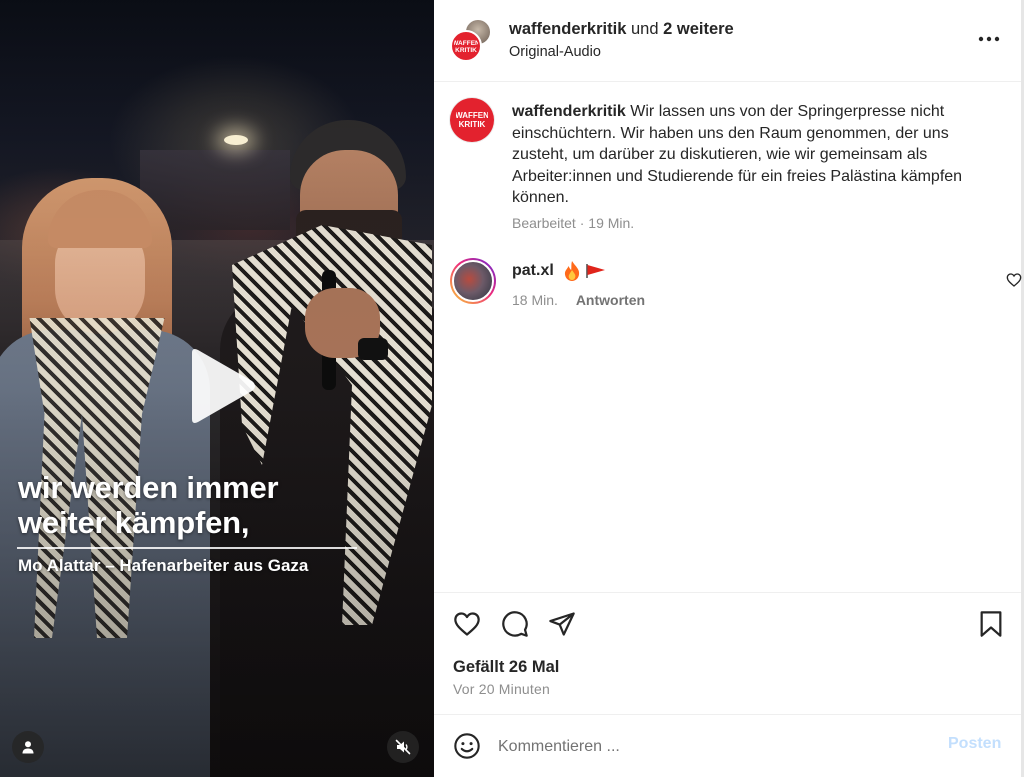 Image resolution: width=1024 pixels, height=777 pixels. I want to click on emoji-picker-button, so click(467, 746).